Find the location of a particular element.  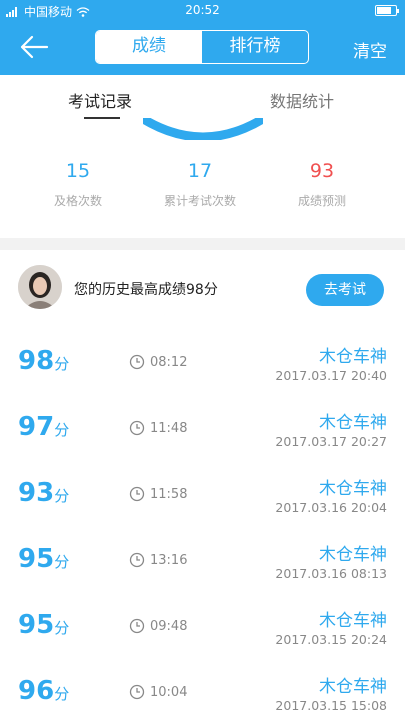

stat-score-prediction: 93 成绩预测 is located at coordinates (321, 184).